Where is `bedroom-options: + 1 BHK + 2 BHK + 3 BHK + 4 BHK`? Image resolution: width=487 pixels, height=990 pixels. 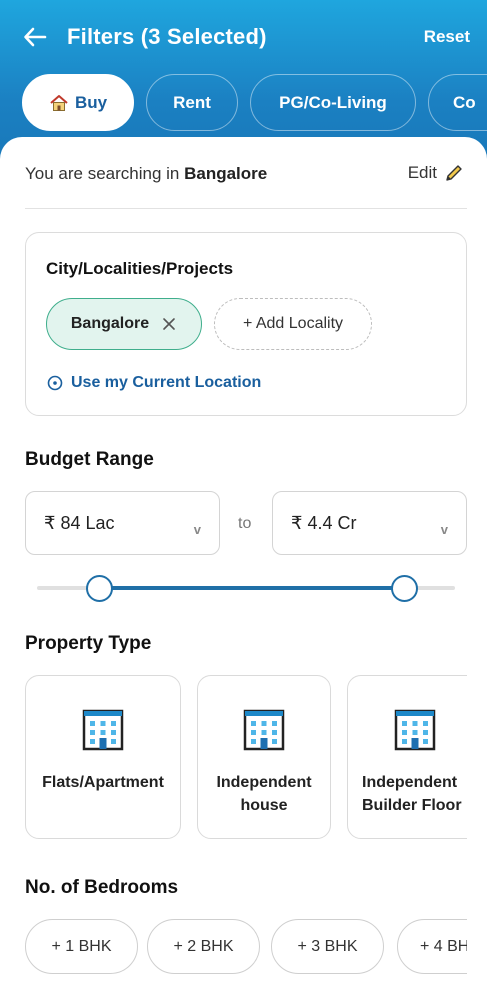 bedroom-options: + 1 BHK + 2 BHK + 3 BHK + 4 BHK is located at coordinates (246, 947).